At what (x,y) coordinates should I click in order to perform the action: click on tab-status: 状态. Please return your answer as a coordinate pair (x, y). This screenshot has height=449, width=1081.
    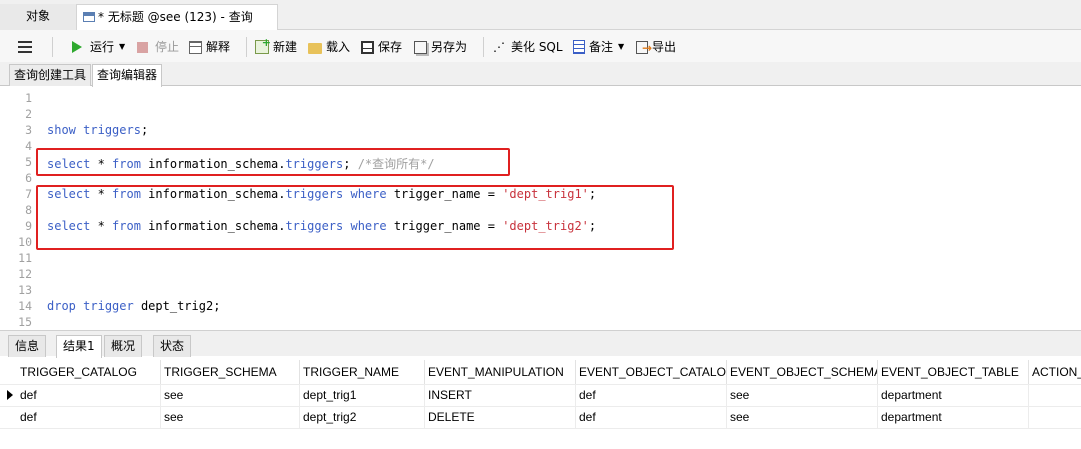
    Looking at the image, I should click on (172, 346).